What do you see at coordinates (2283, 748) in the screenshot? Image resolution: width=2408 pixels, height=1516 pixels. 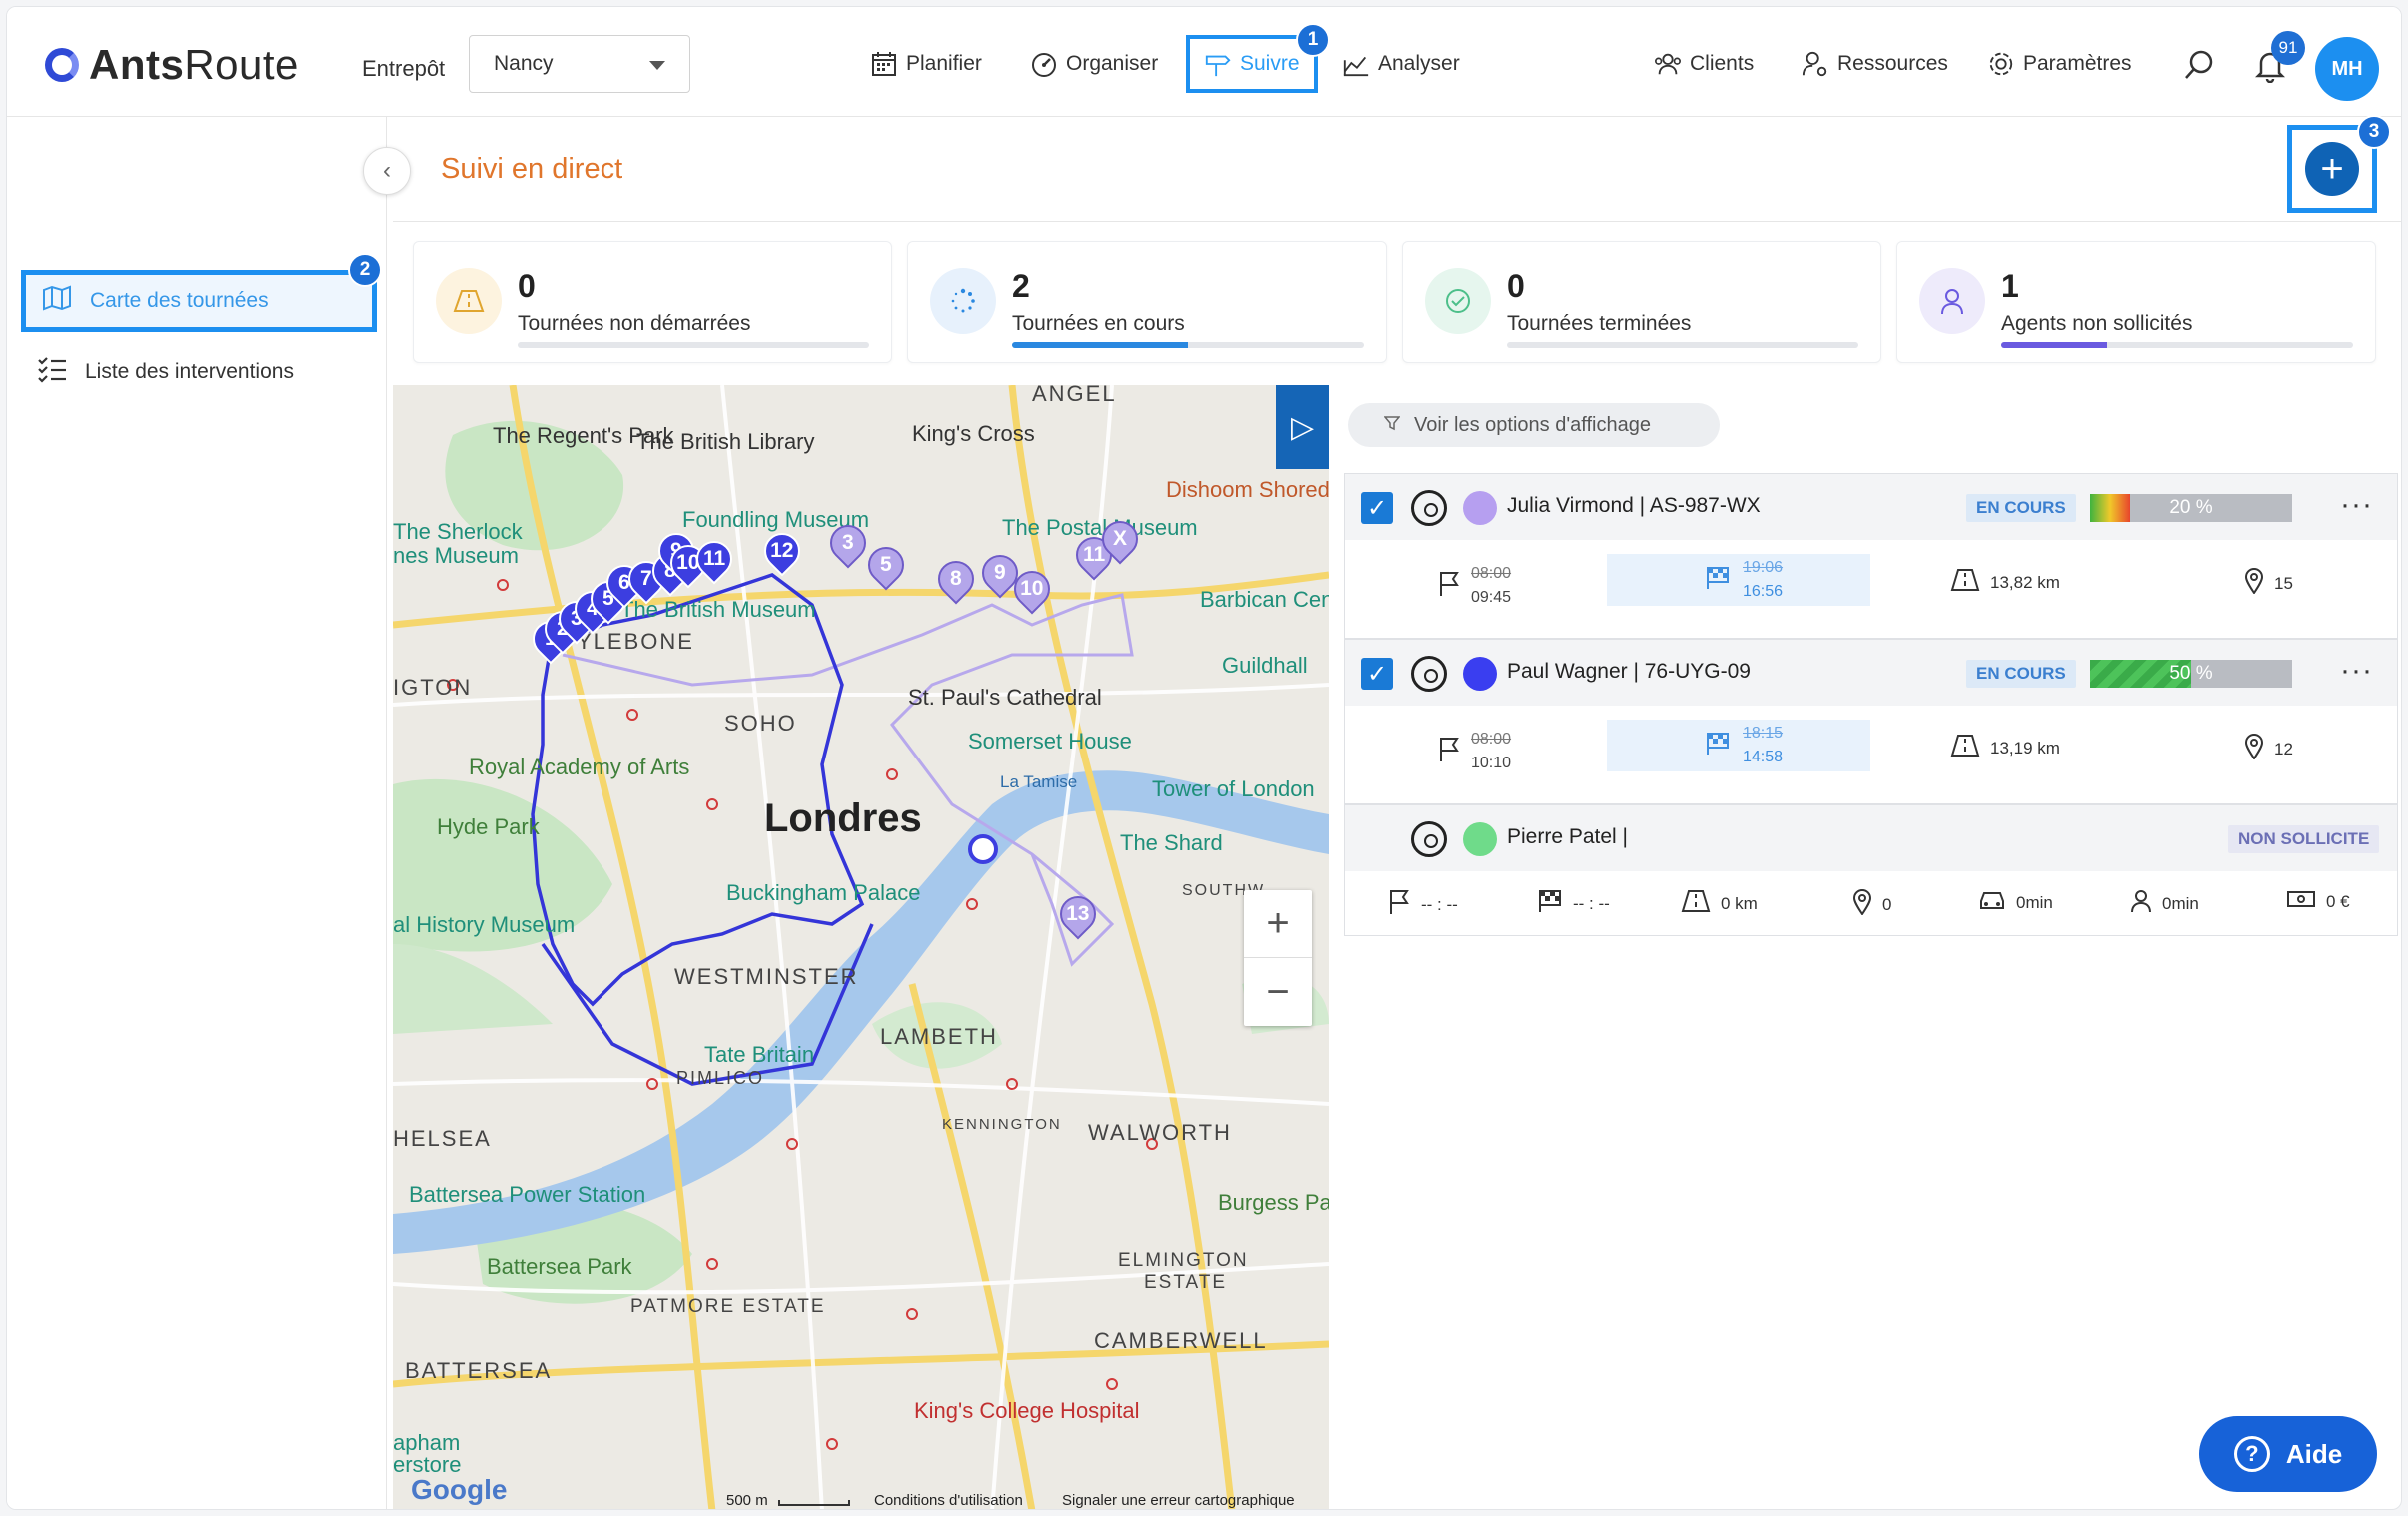 I see `stops-value: 12` at bounding box center [2283, 748].